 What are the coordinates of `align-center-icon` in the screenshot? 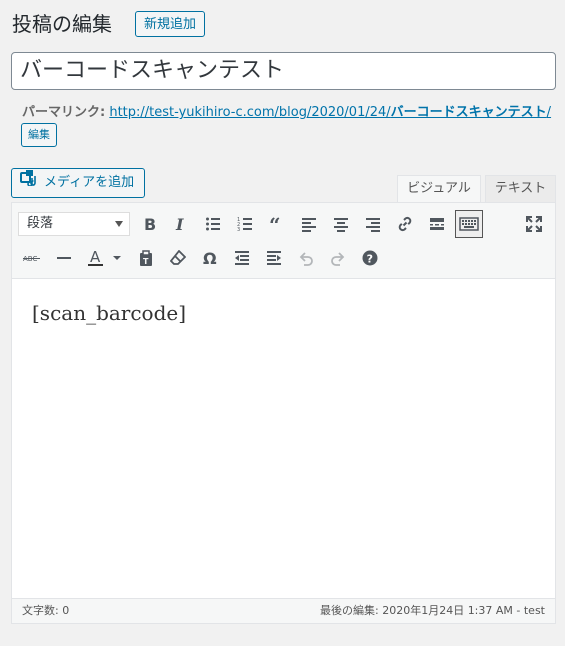 It's located at (341, 224).